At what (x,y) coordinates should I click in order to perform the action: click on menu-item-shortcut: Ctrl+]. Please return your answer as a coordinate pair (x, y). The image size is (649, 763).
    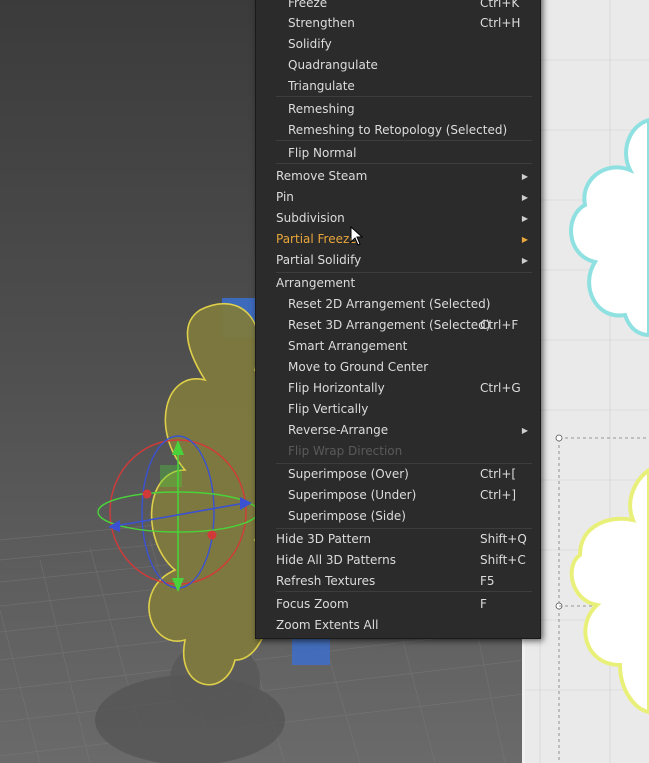
    Looking at the image, I should click on (498, 495).